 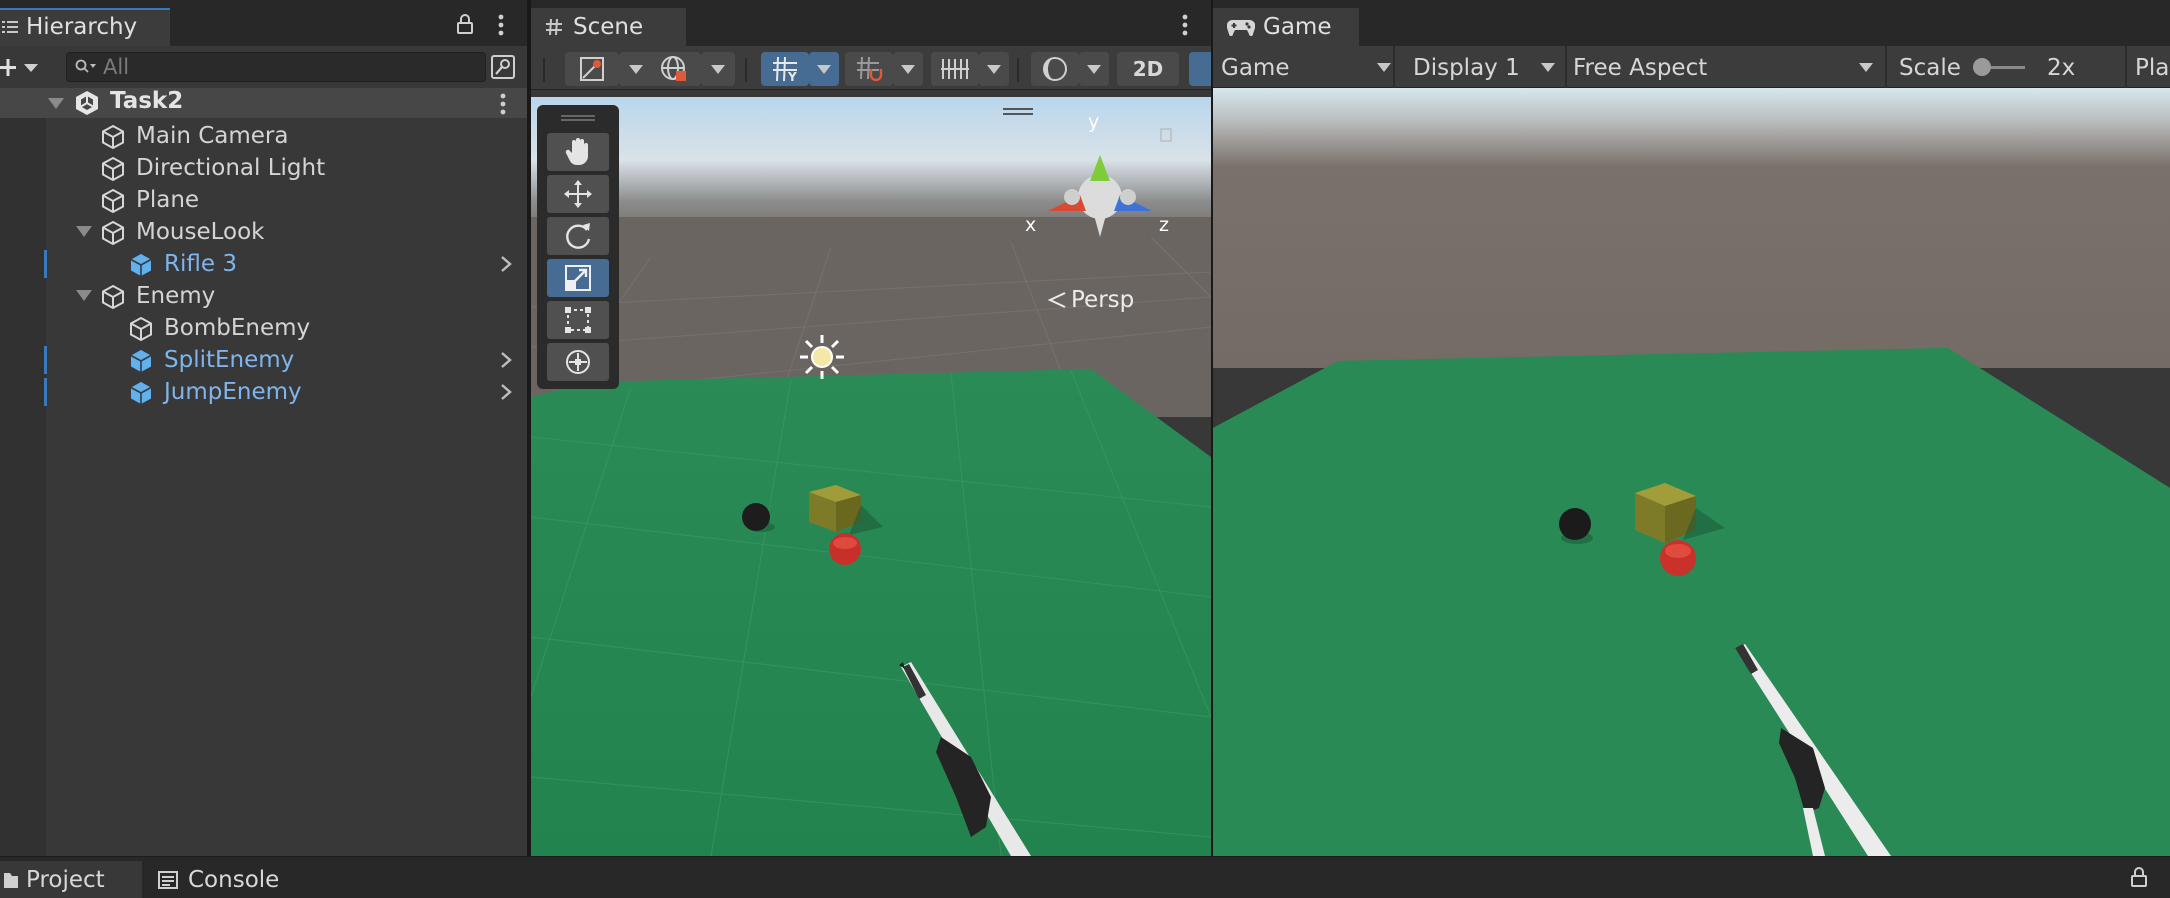 What do you see at coordinates (1090, 300) in the screenshot?
I see `projection-toggle: Persp` at bounding box center [1090, 300].